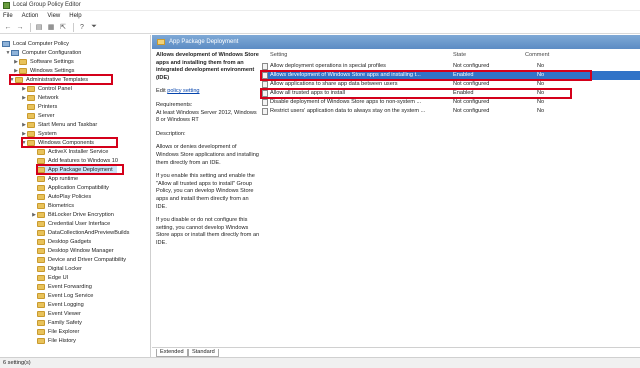 This screenshot has height=368, width=640. What do you see at coordinates (44, 79) in the screenshot?
I see `tree-item-administrative-templates: ▼ Administrative Templates` at bounding box center [44, 79].